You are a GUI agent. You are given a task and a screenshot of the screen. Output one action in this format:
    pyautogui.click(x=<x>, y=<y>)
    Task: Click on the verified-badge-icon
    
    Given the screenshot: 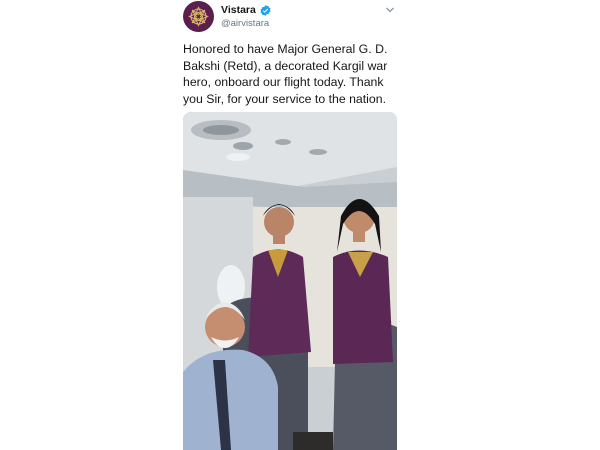 What is the action you would take?
    pyautogui.click(x=265, y=10)
    